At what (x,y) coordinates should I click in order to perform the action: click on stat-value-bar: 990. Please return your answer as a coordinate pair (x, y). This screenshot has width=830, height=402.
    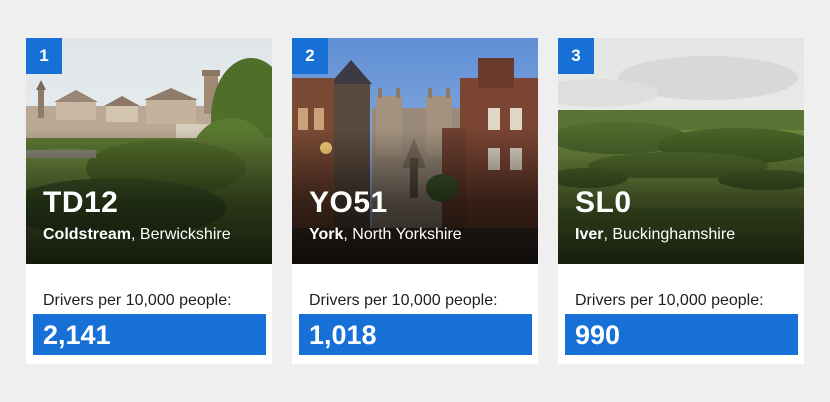
    Looking at the image, I should click on (681, 334).